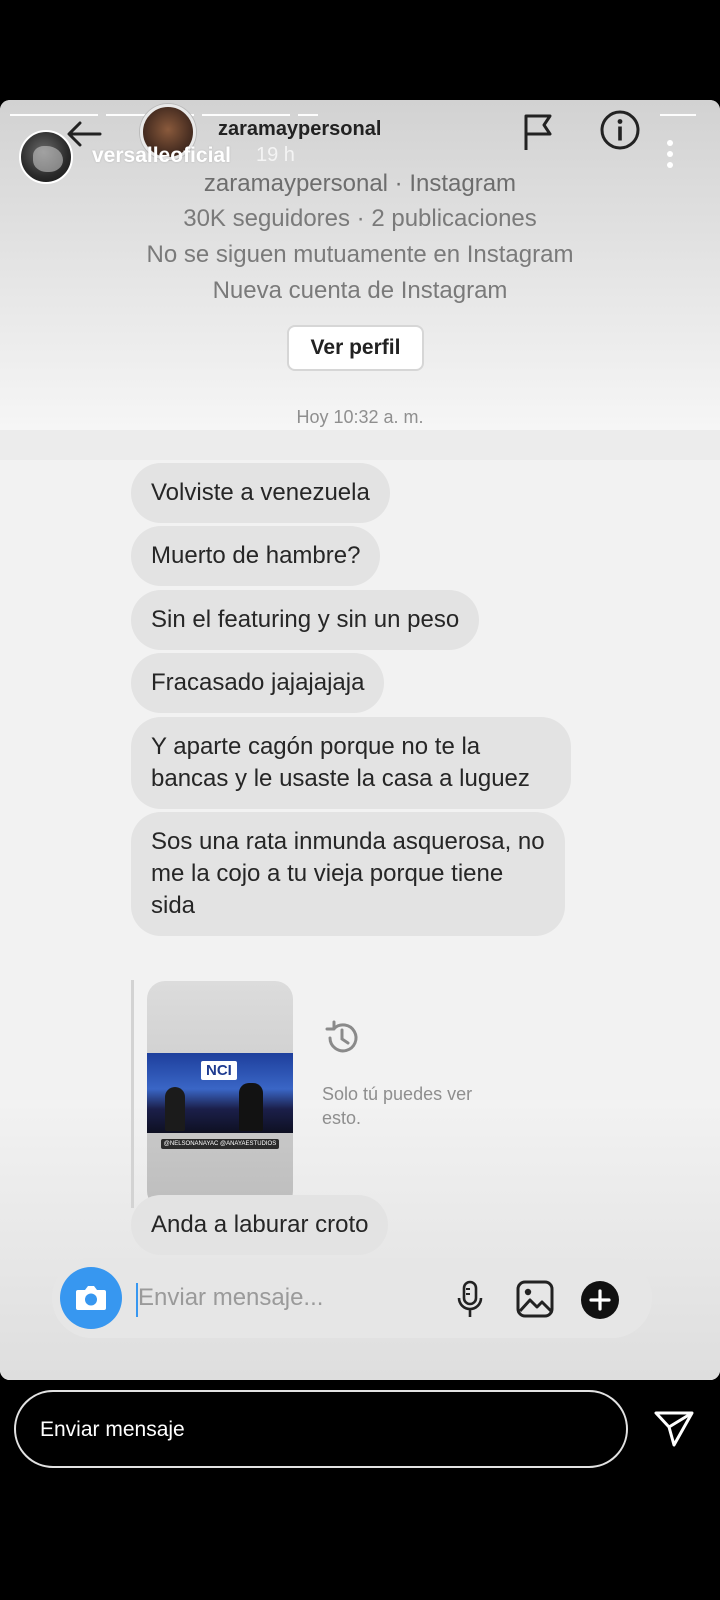  I want to click on profile-followers: 30K seguidores · 2 publicaciones, so click(360, 218).